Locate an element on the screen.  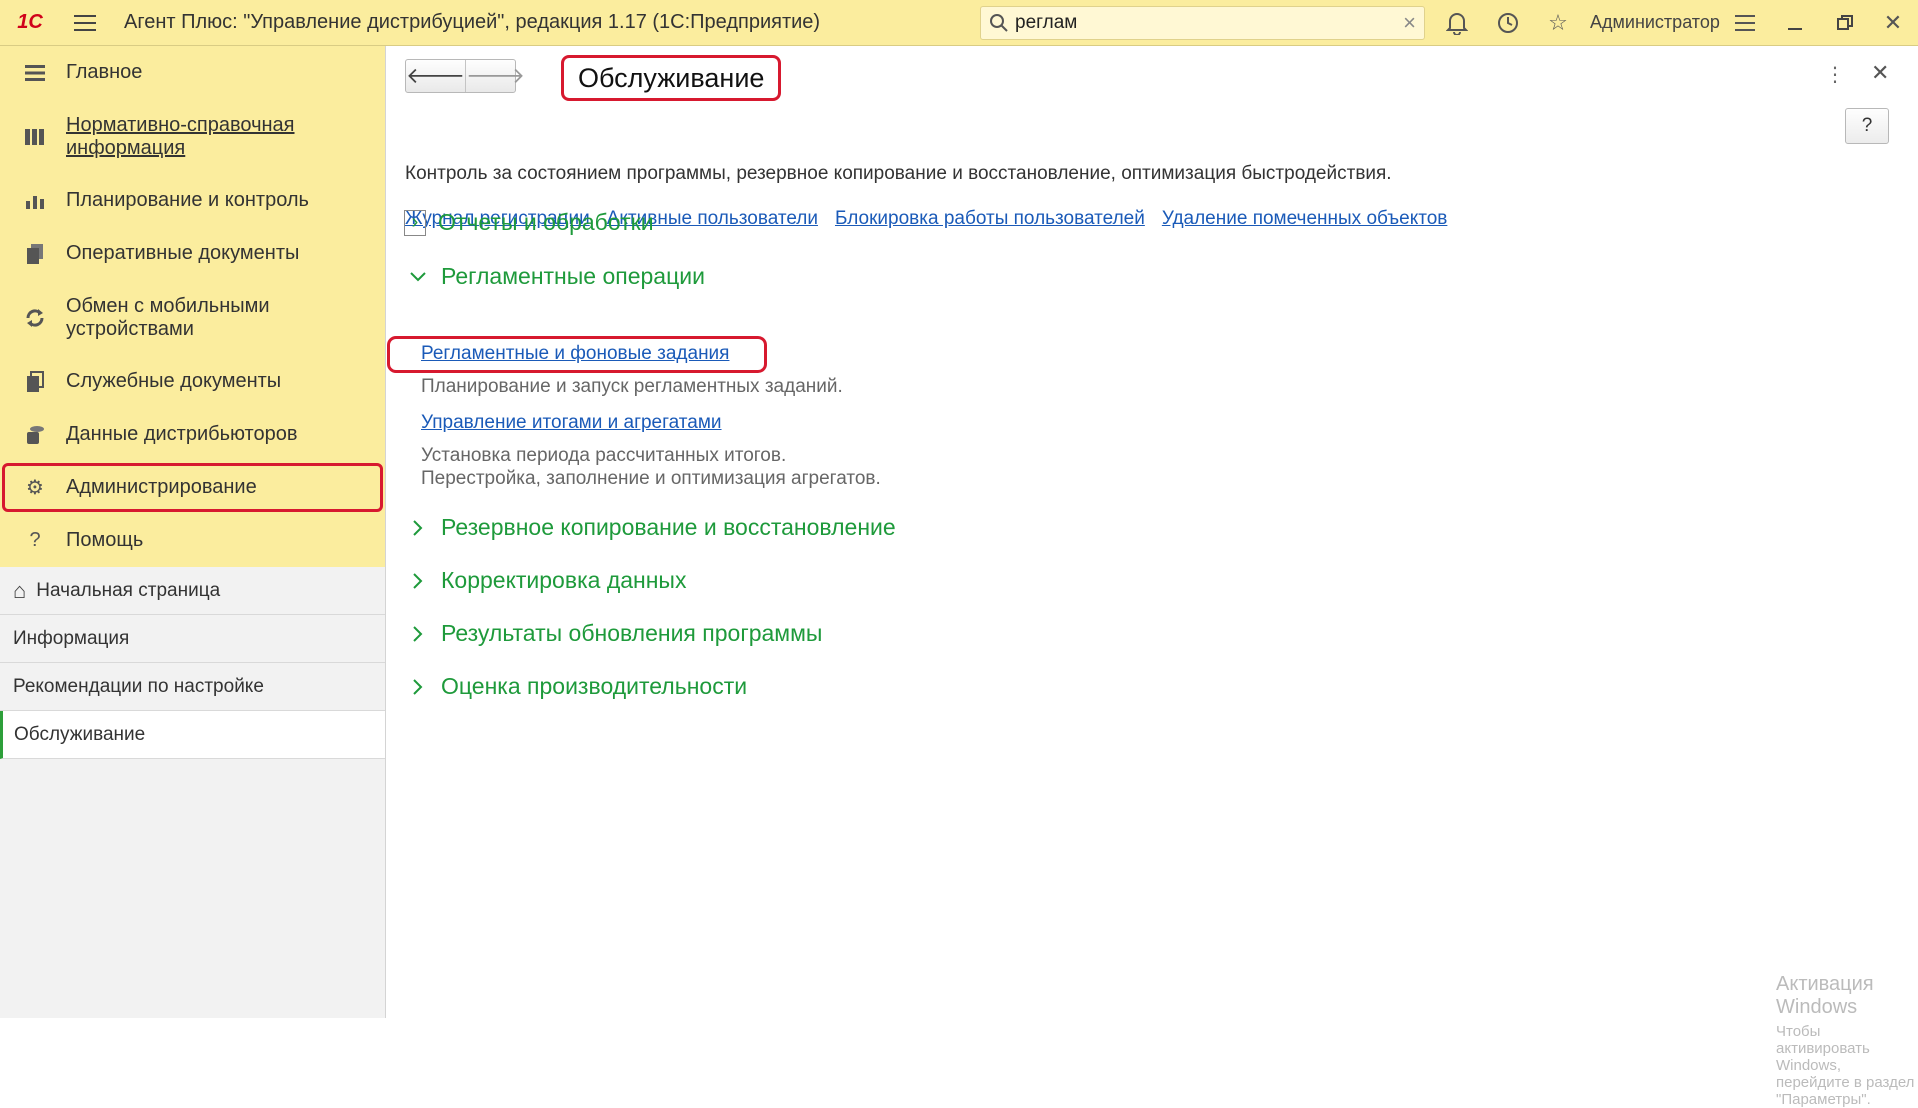
home-icon: ⌂ is located at coordinates (20, 590).